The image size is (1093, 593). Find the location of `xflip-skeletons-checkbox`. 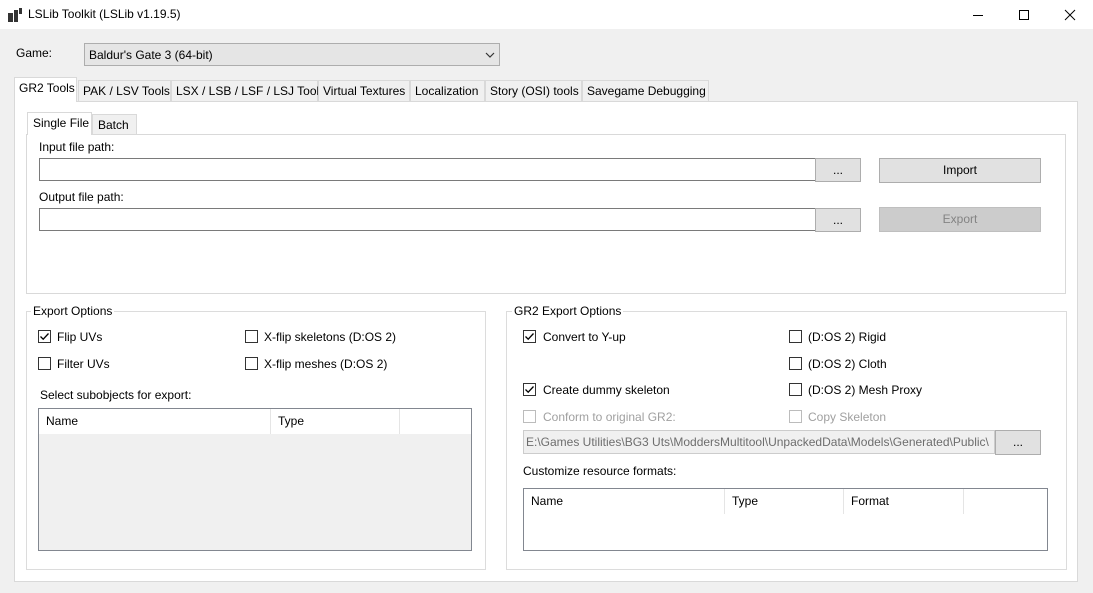

xflip-skeletons-checkbox is located at coordinates (251, 336).